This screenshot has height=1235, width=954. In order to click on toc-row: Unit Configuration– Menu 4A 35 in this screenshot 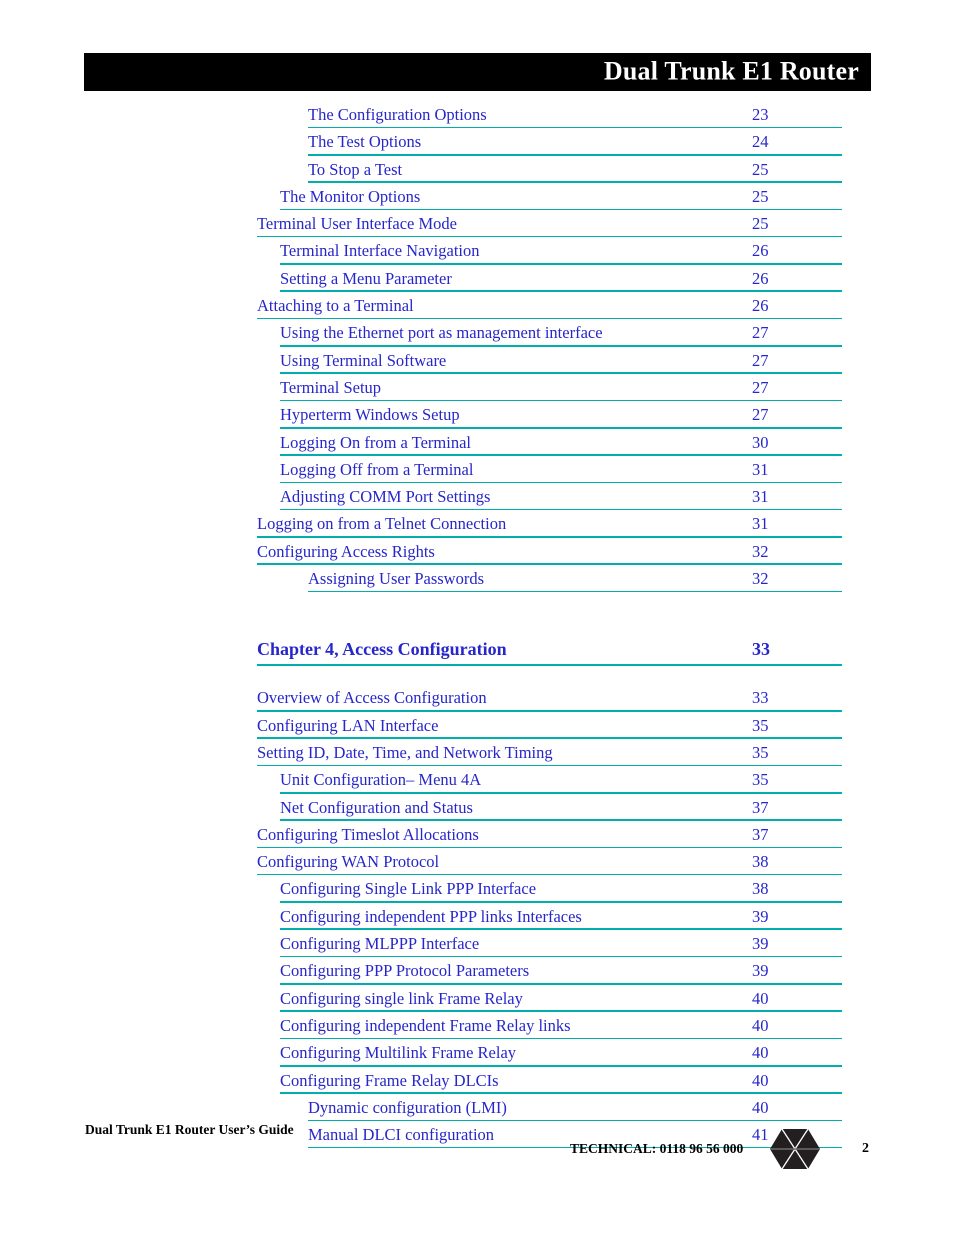, I will do `click(477, 782)`.